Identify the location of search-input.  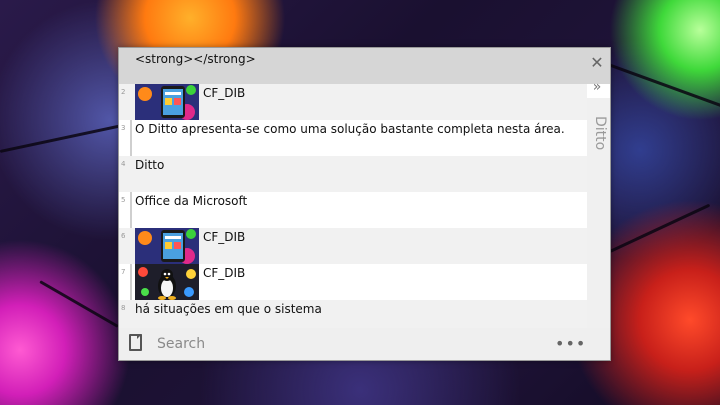
(347, 344).